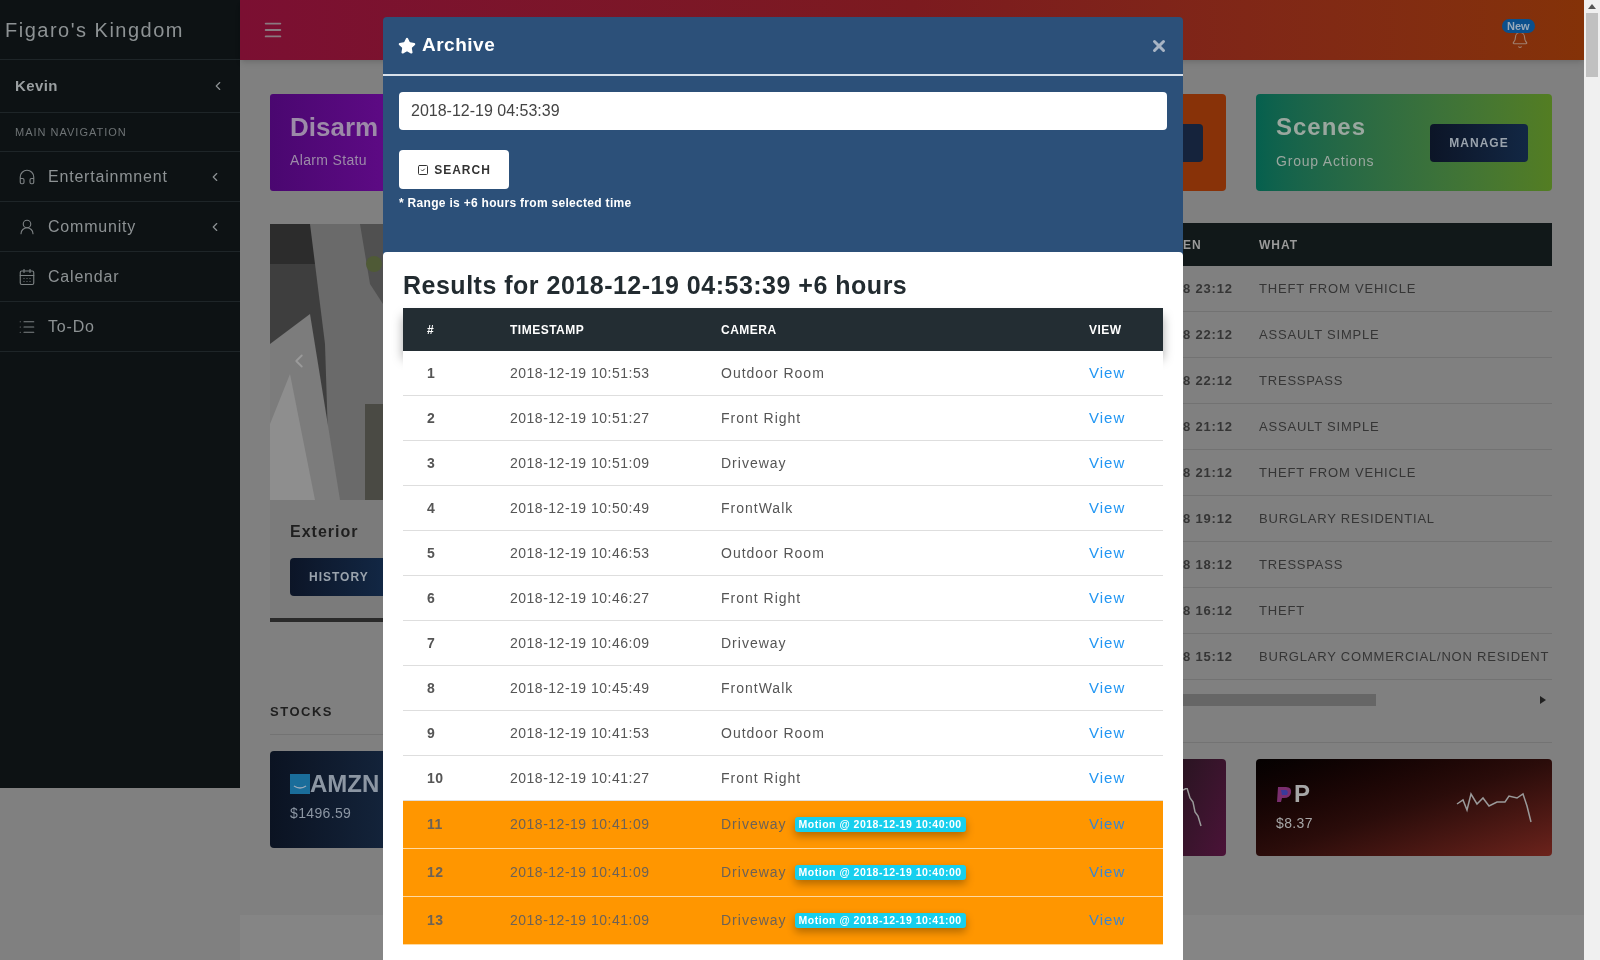 Image resolution: width=1600 pixels, height=960 pixels. Describe the element at coordinates (1322, 127) in the screenshot. I see `card-title: Scenes` at that location.